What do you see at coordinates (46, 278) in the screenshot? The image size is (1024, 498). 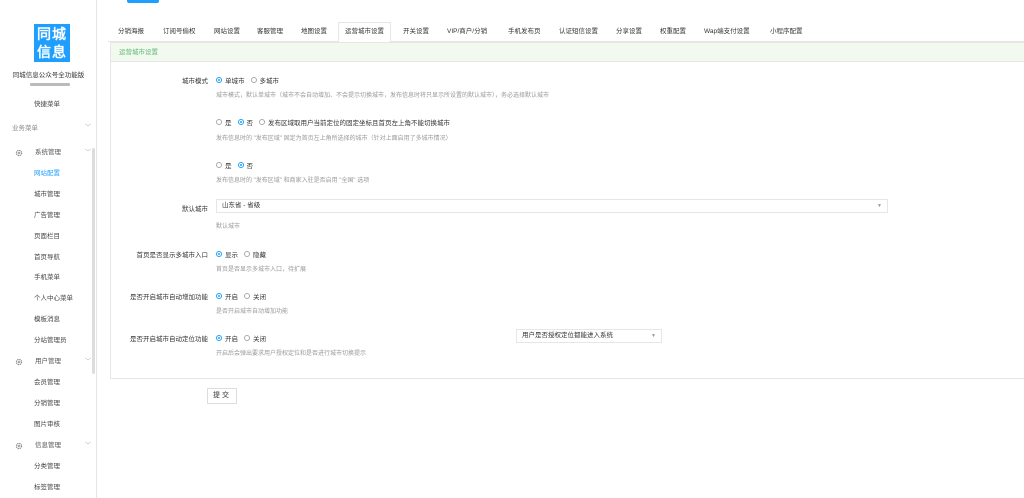 I see `sidebar-item-mobile-menu: 手机菜单` at bounding box center [46, 278].